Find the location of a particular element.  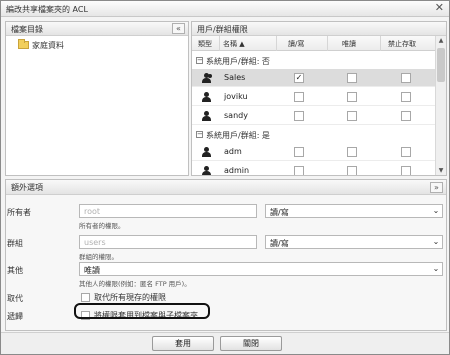

group-label: 群組 is located at coordinates (15, 243).